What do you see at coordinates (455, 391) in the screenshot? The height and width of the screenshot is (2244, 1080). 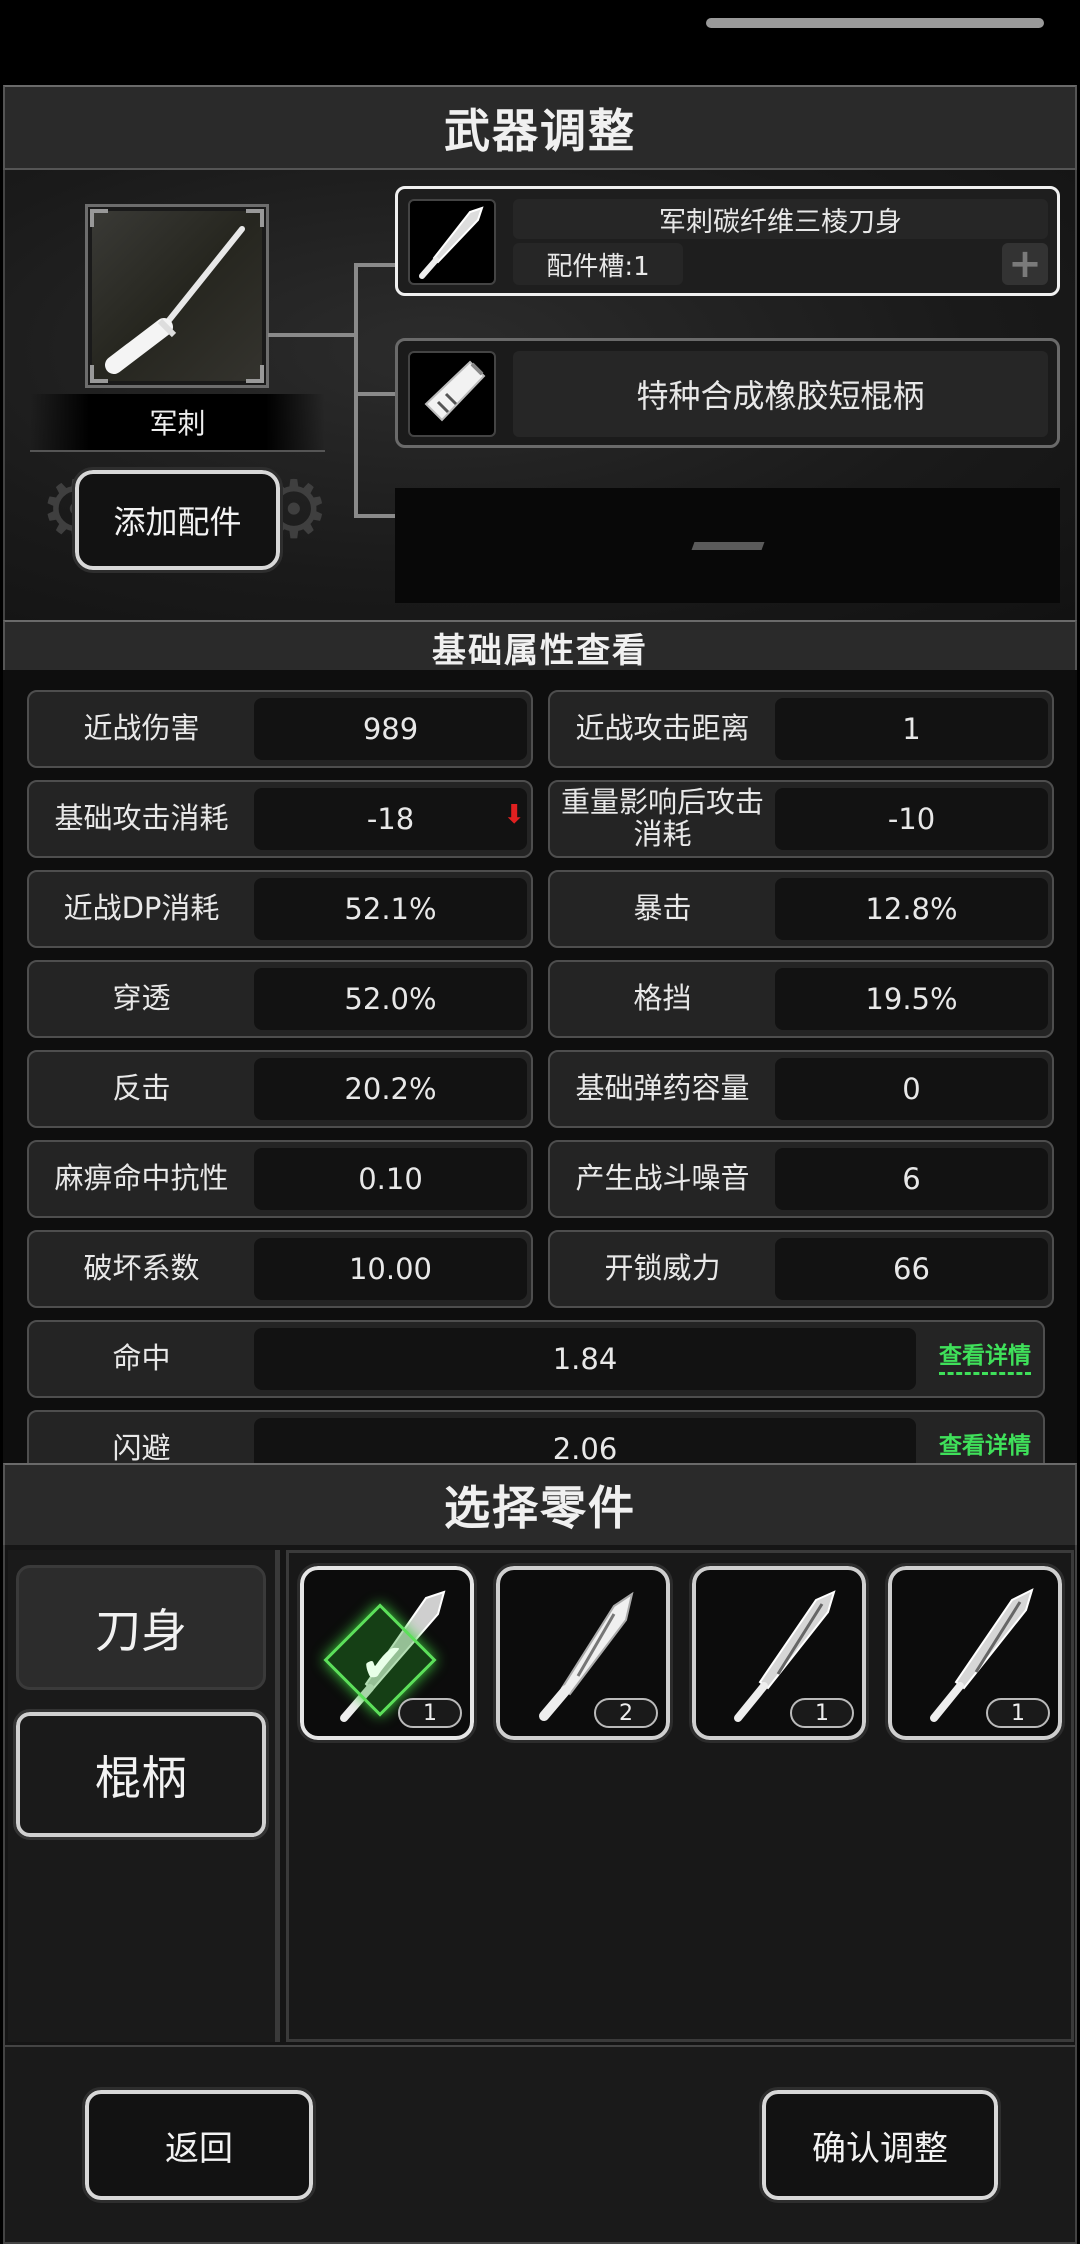 I see `rubber-handle-icon` at bounding box center [455, 391].